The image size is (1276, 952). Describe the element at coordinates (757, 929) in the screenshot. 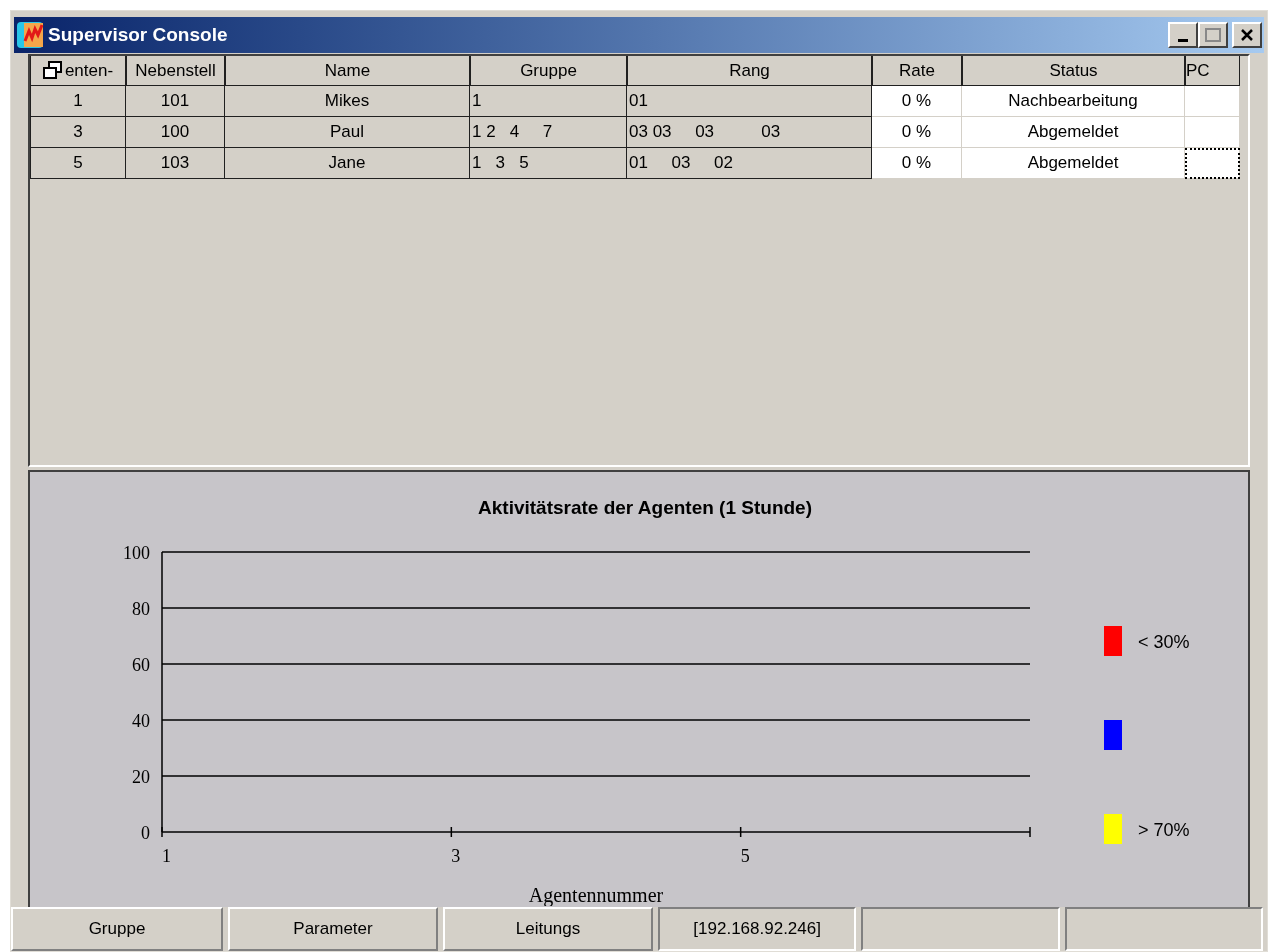

I see `ip-address: [192.168.92.246]` at that location.